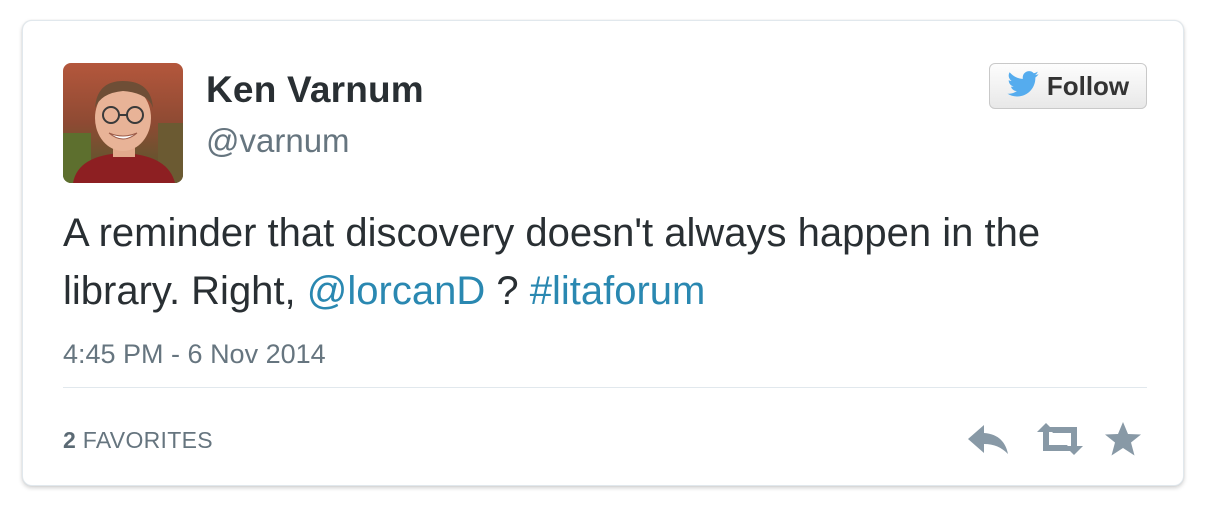 Image resolution: width=1206 pixels, height=520 pixels. Describe the element at coordinates (605, 387) in the screenshot. I see `divider` at that location.